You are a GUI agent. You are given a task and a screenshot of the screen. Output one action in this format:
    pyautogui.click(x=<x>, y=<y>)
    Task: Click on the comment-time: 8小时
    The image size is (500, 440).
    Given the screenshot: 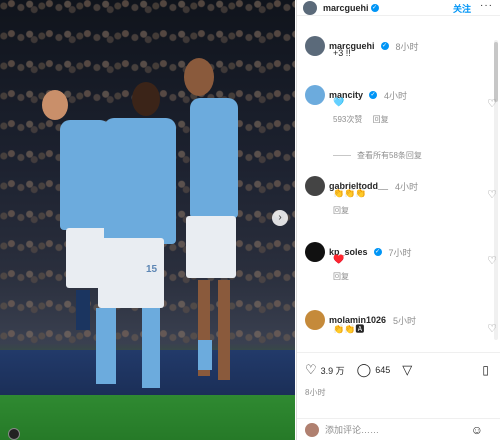 What is the action you would take?
    pyautogui.click(x=407, y=46)
    